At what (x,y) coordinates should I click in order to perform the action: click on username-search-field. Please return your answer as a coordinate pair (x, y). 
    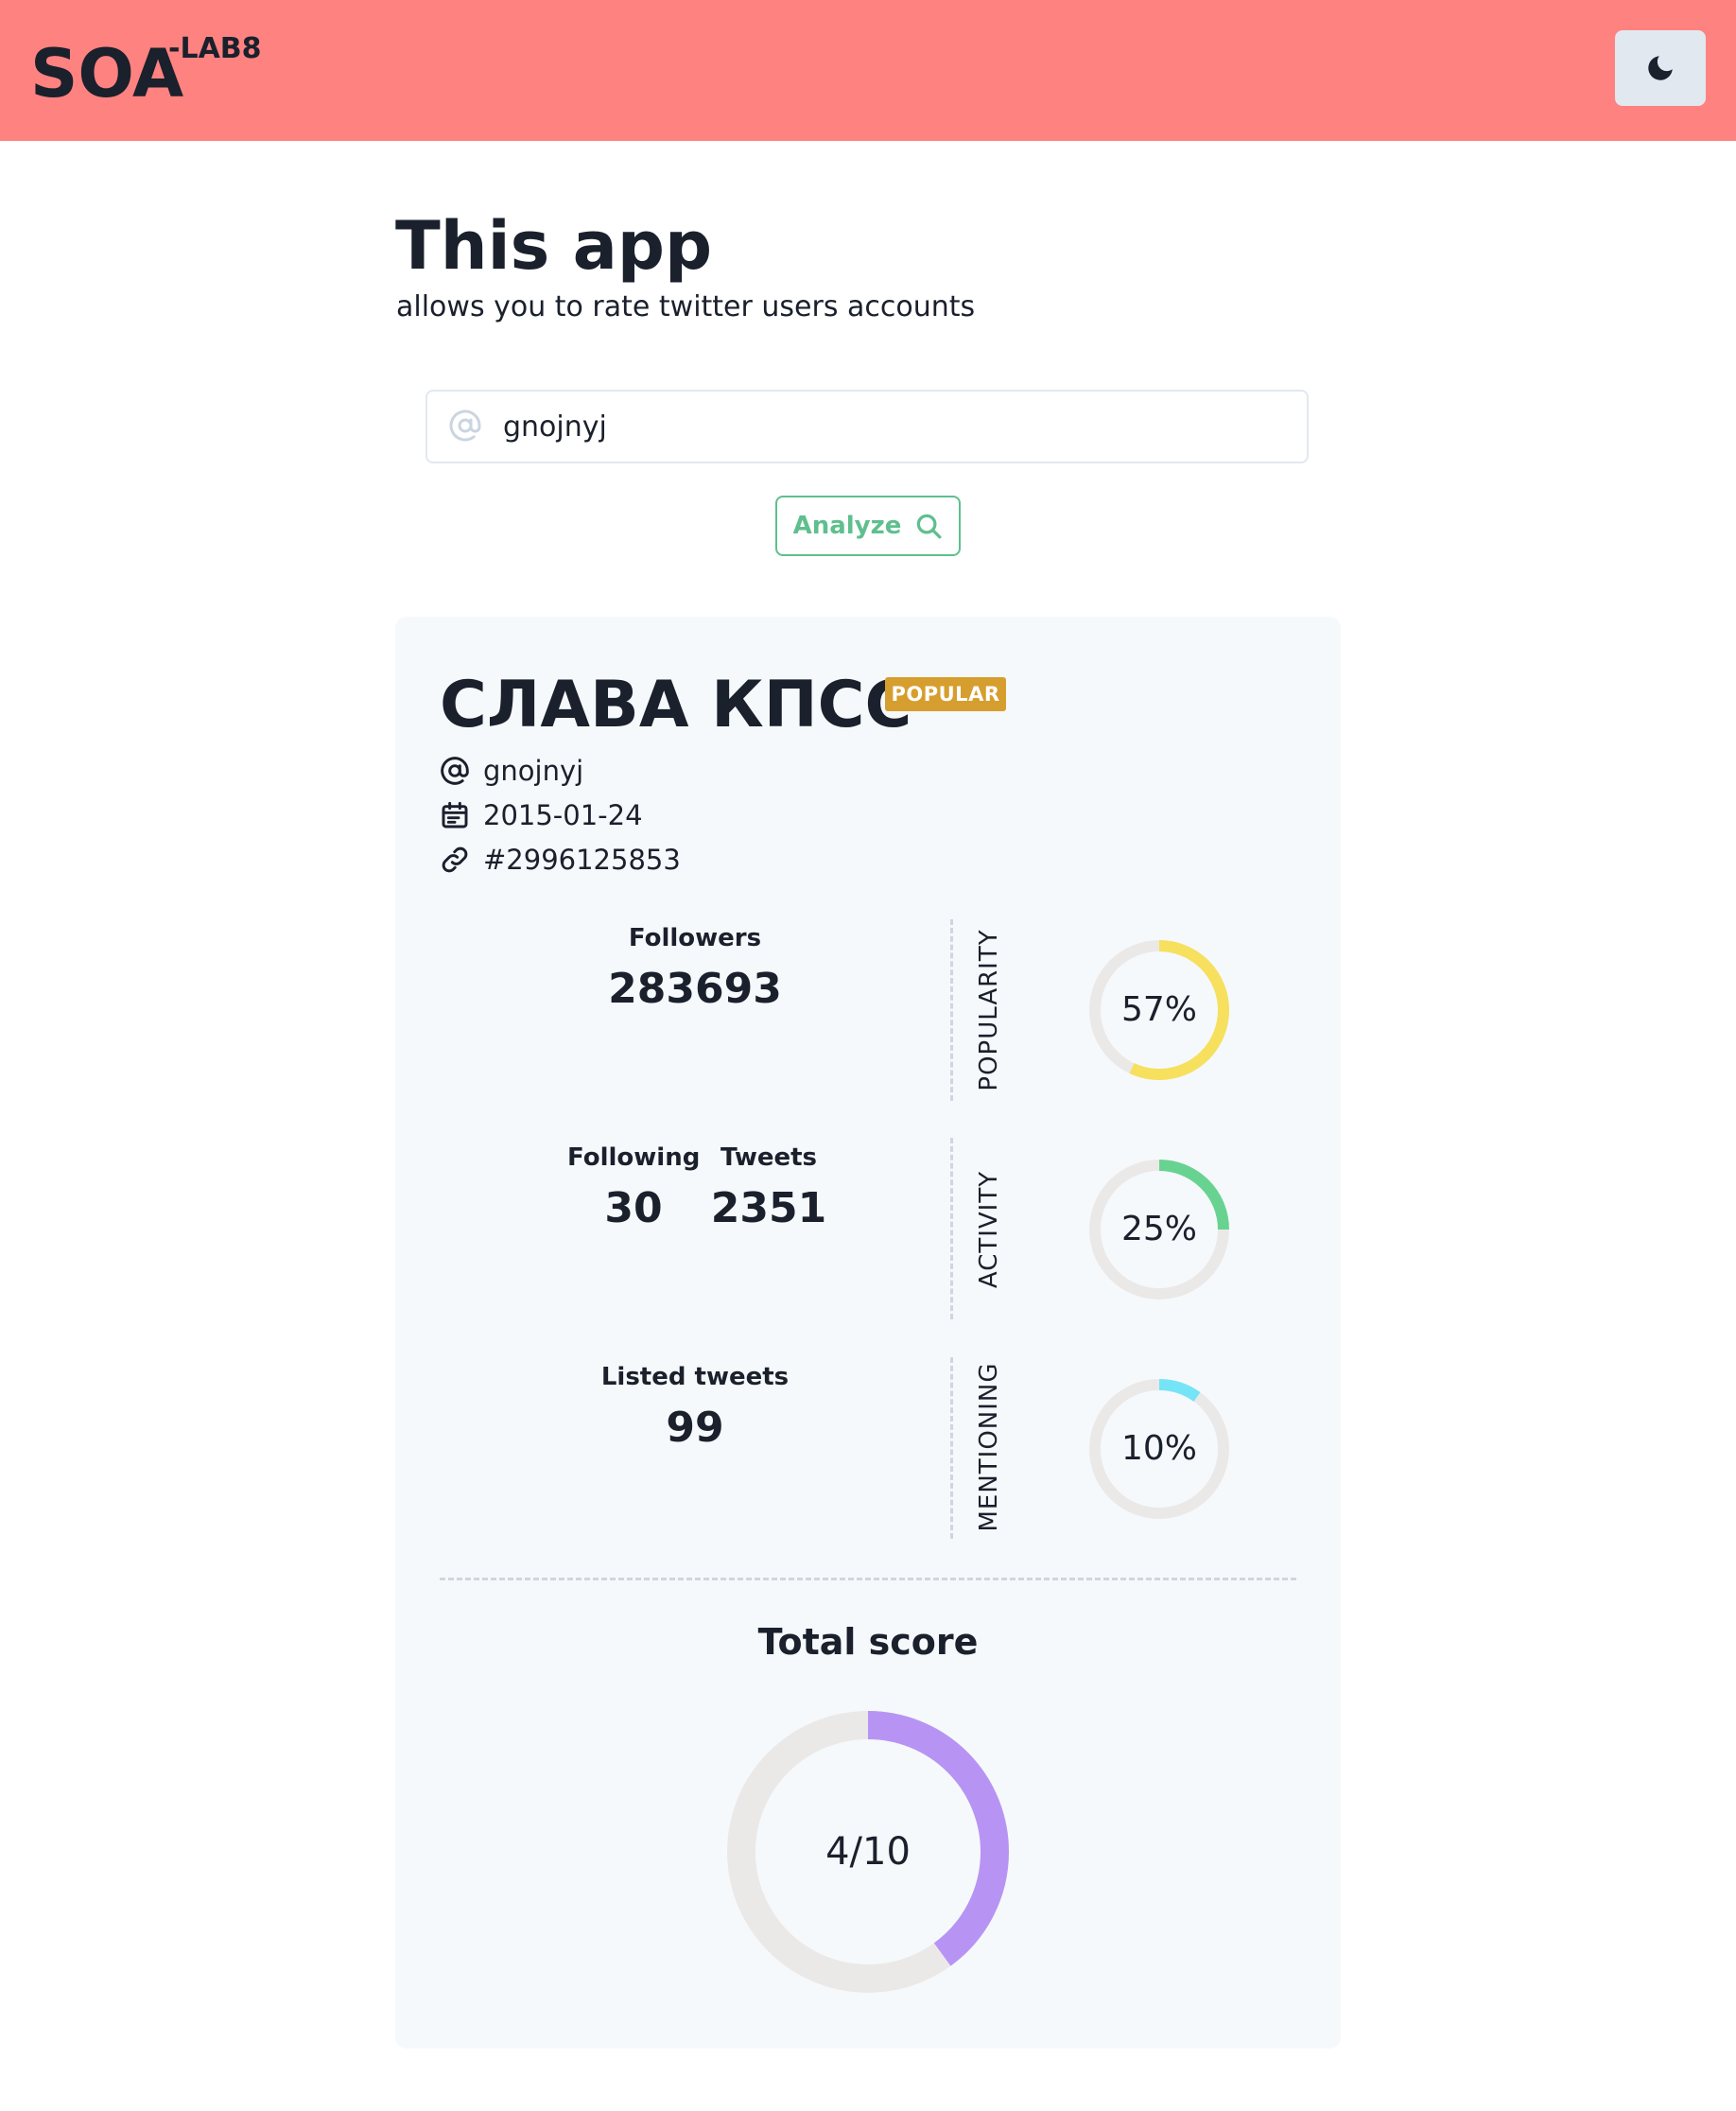
    Looking at the image, I should click on (867, 426).